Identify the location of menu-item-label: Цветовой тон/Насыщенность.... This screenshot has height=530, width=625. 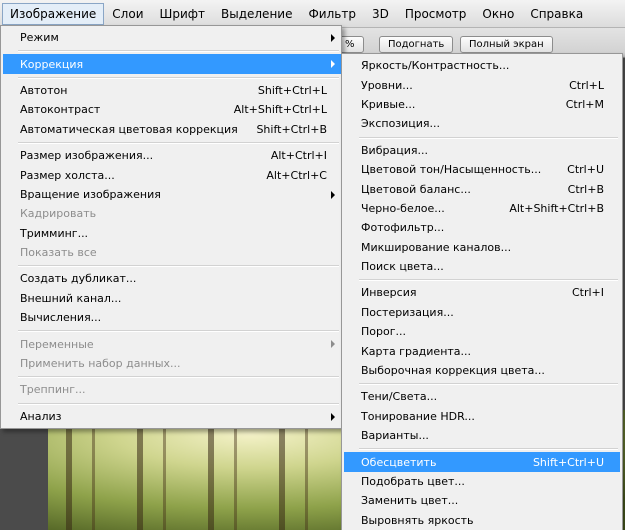
(451, 170).